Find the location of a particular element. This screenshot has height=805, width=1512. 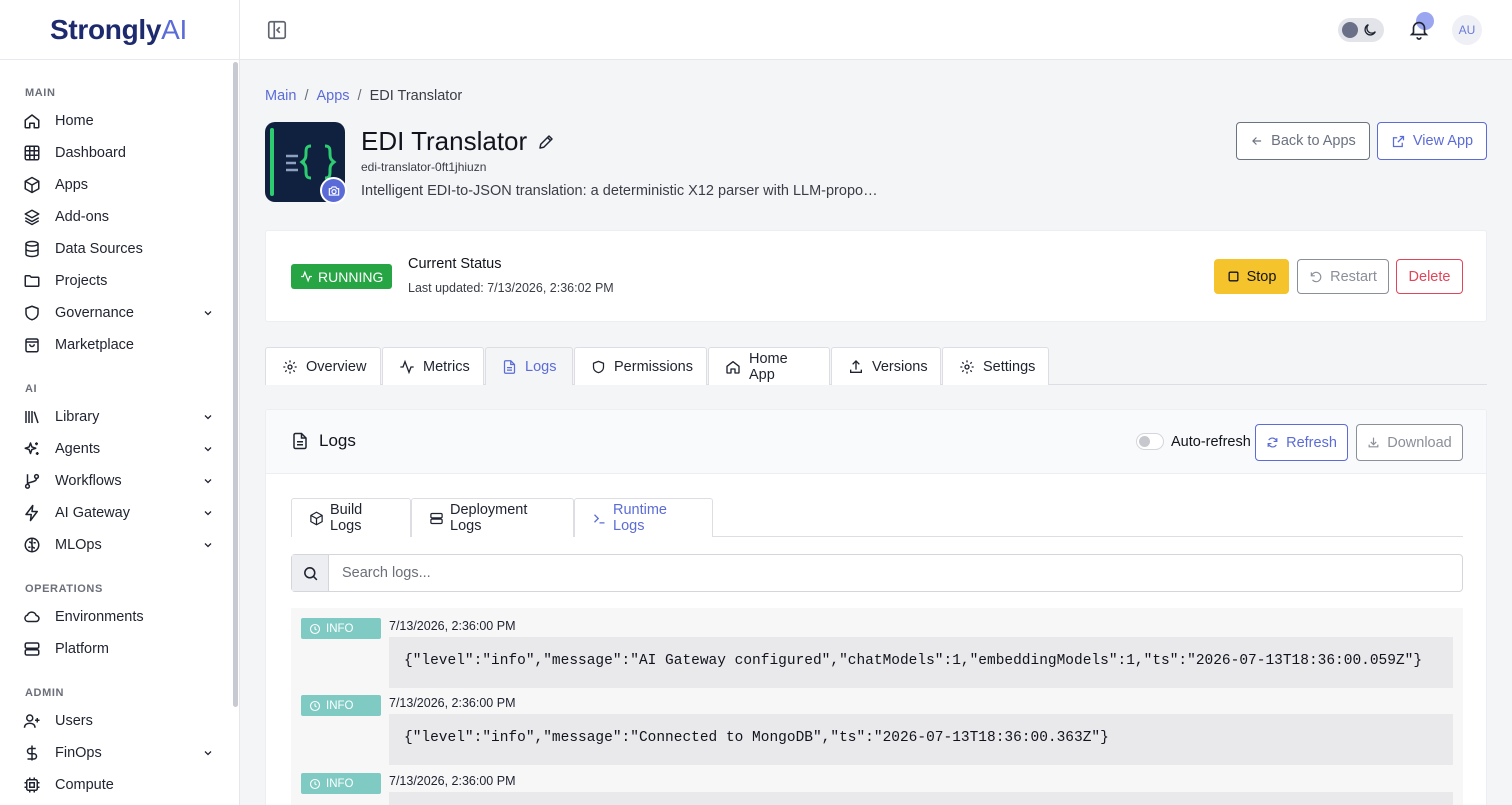

sidebar-collapse-icon is located at coordinates (277, 30).